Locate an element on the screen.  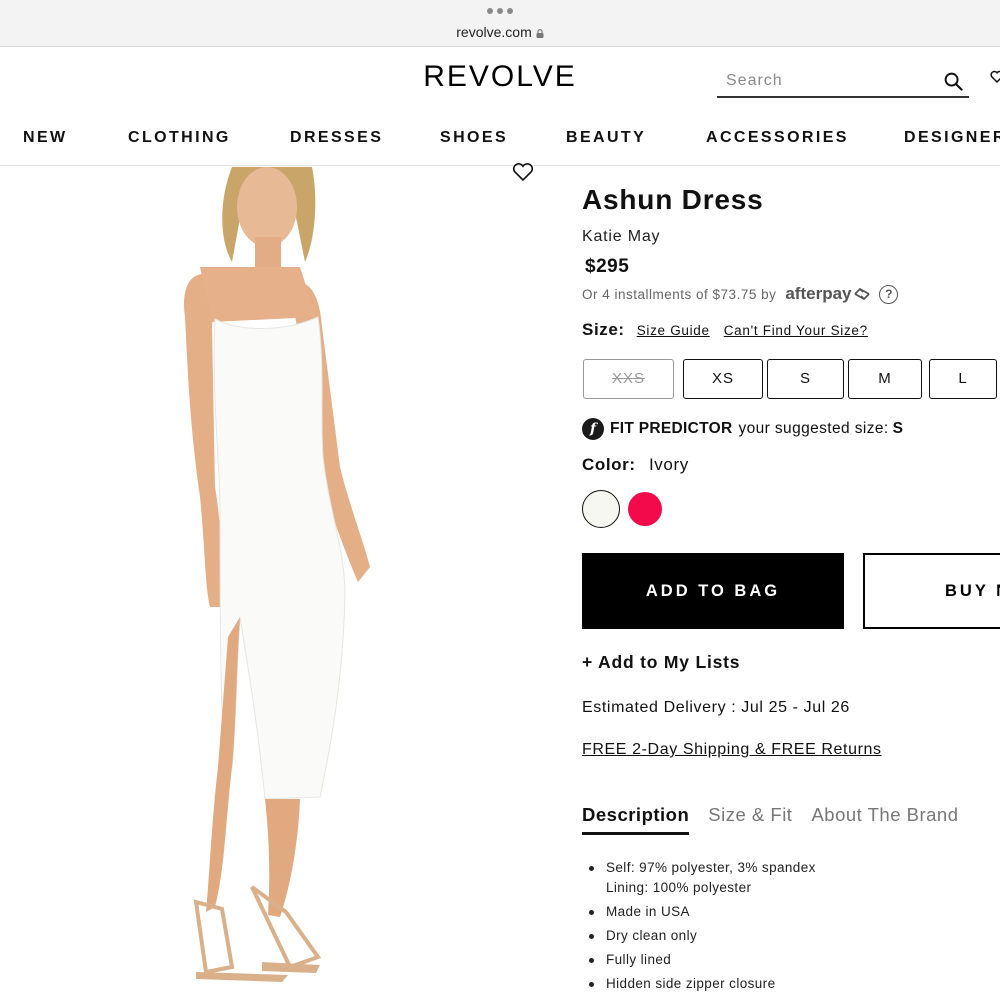
fit-predictor: f FIT PREDICTOR your suggested size: S is located at coordinates (742, 429).